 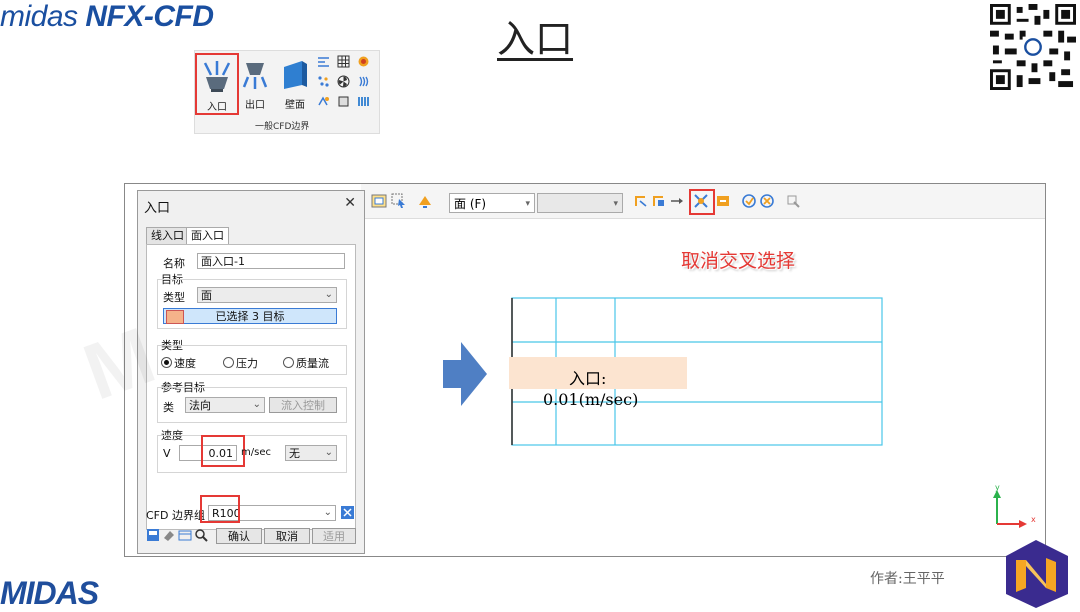 I want to click on radio-pressure: 压力, so click(x=240, y=363).